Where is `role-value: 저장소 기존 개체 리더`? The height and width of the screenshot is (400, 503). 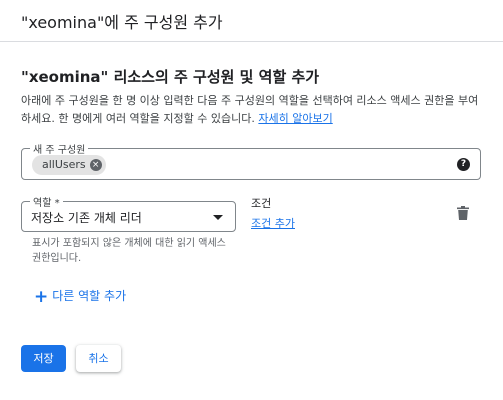
role-value: 저장소 기존 개체 리더 is located at coordinates (86, 218).